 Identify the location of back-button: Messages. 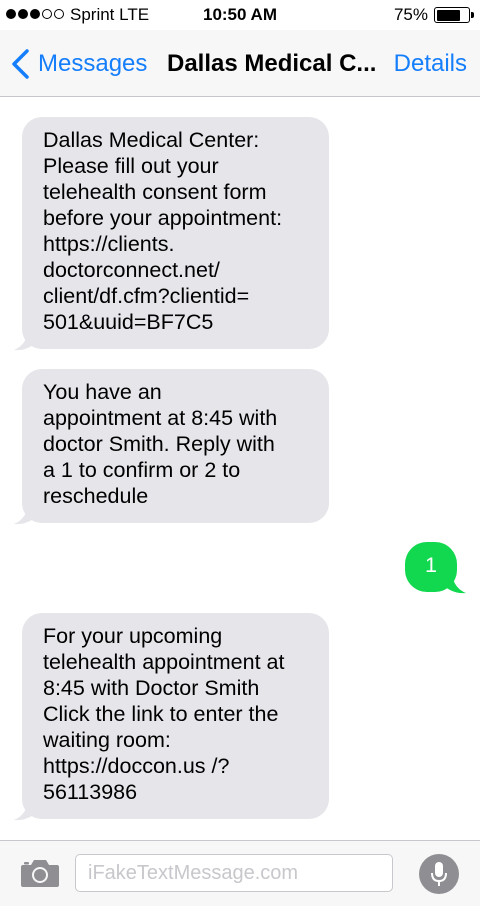
(78, 64).